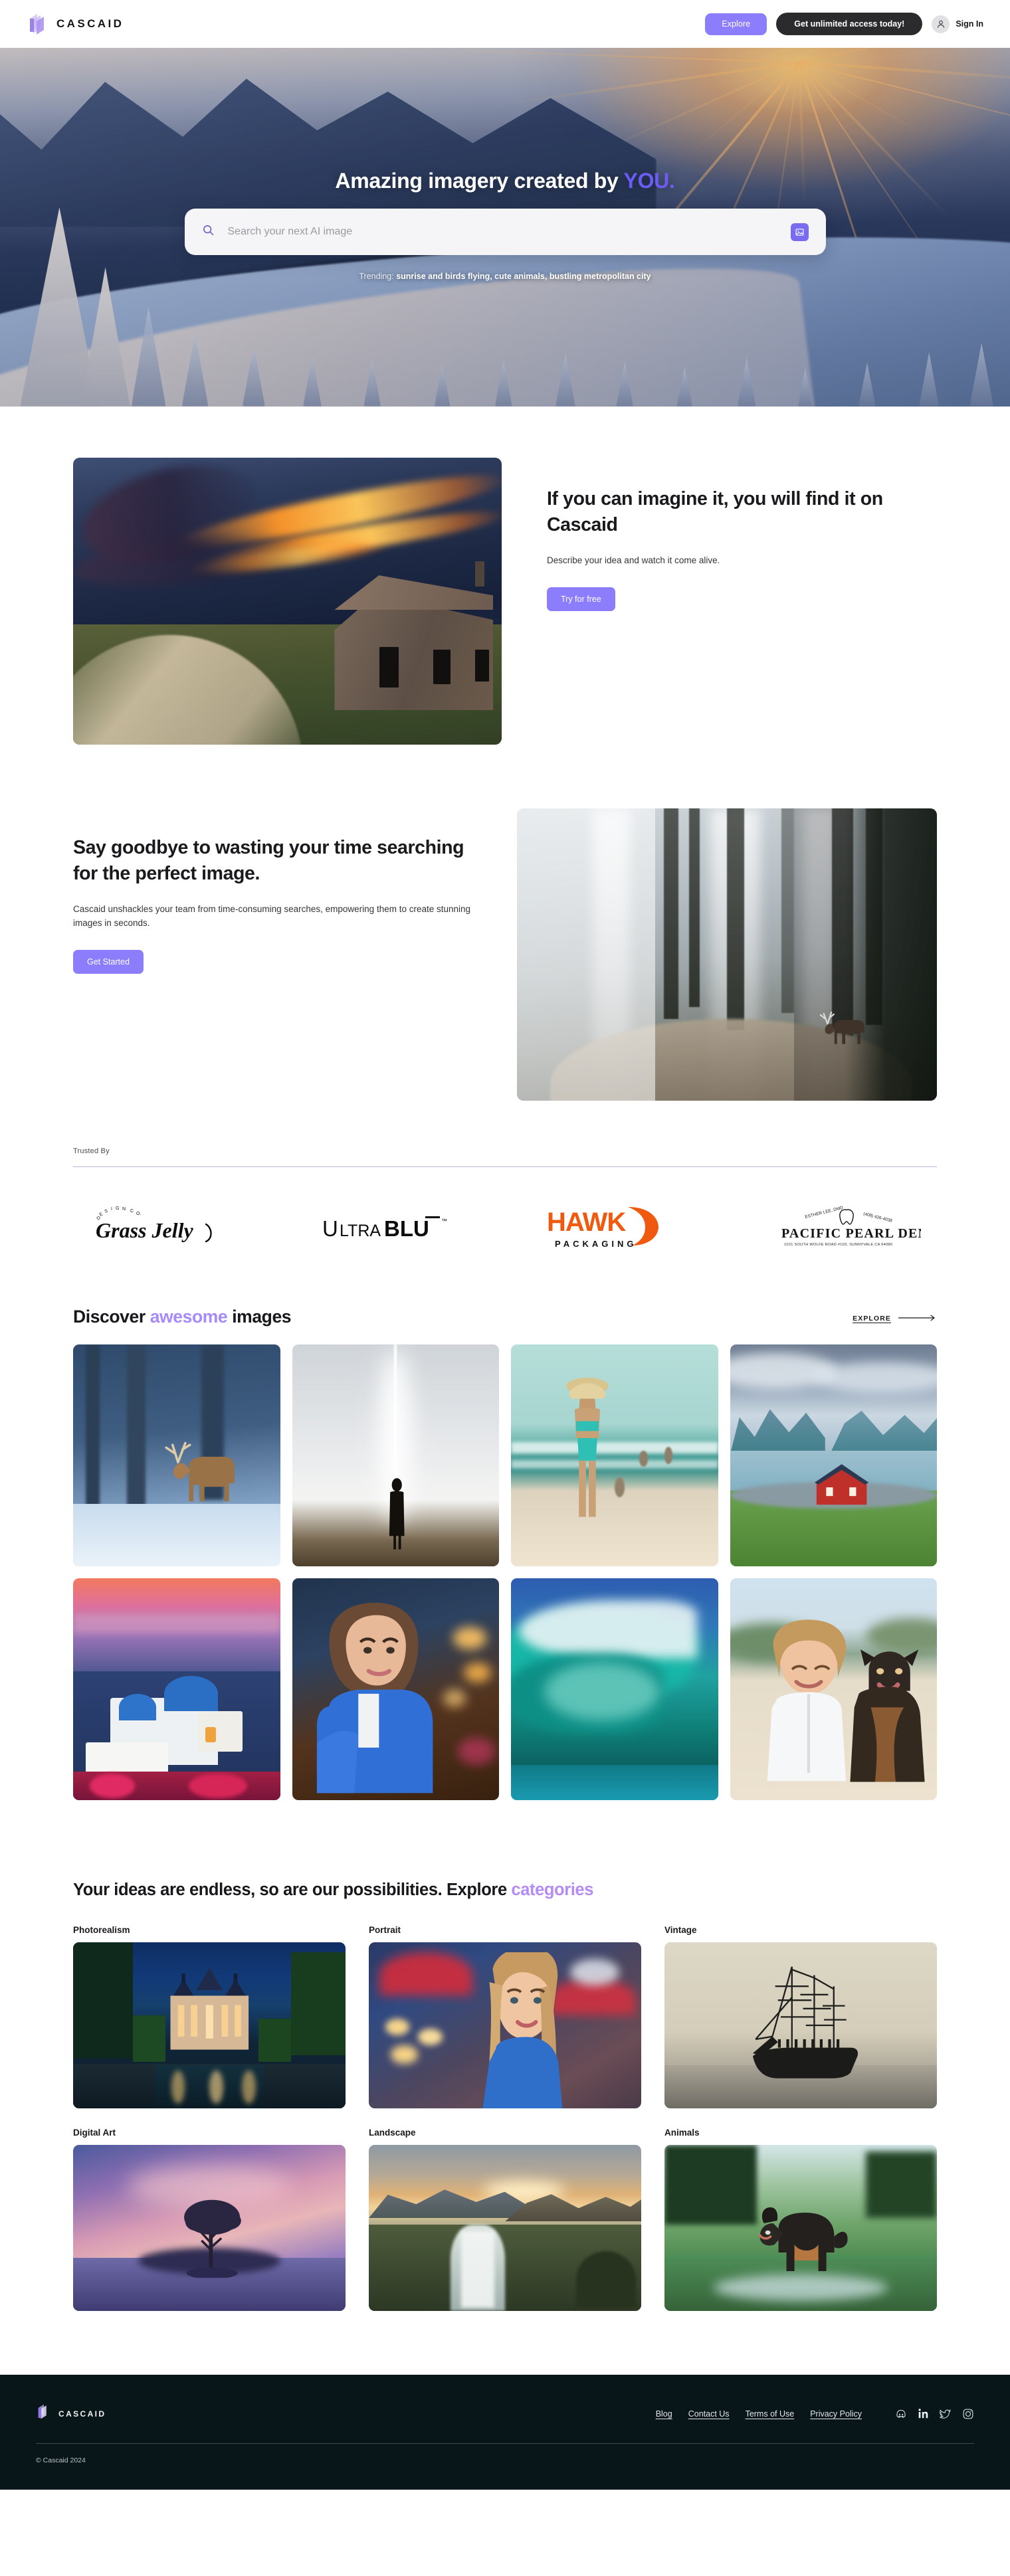  What do you see at coordinates (872, 1319) in the screenshot?
I see `explore-link-label: EXPLORE` at bounding box center [872, 1319].